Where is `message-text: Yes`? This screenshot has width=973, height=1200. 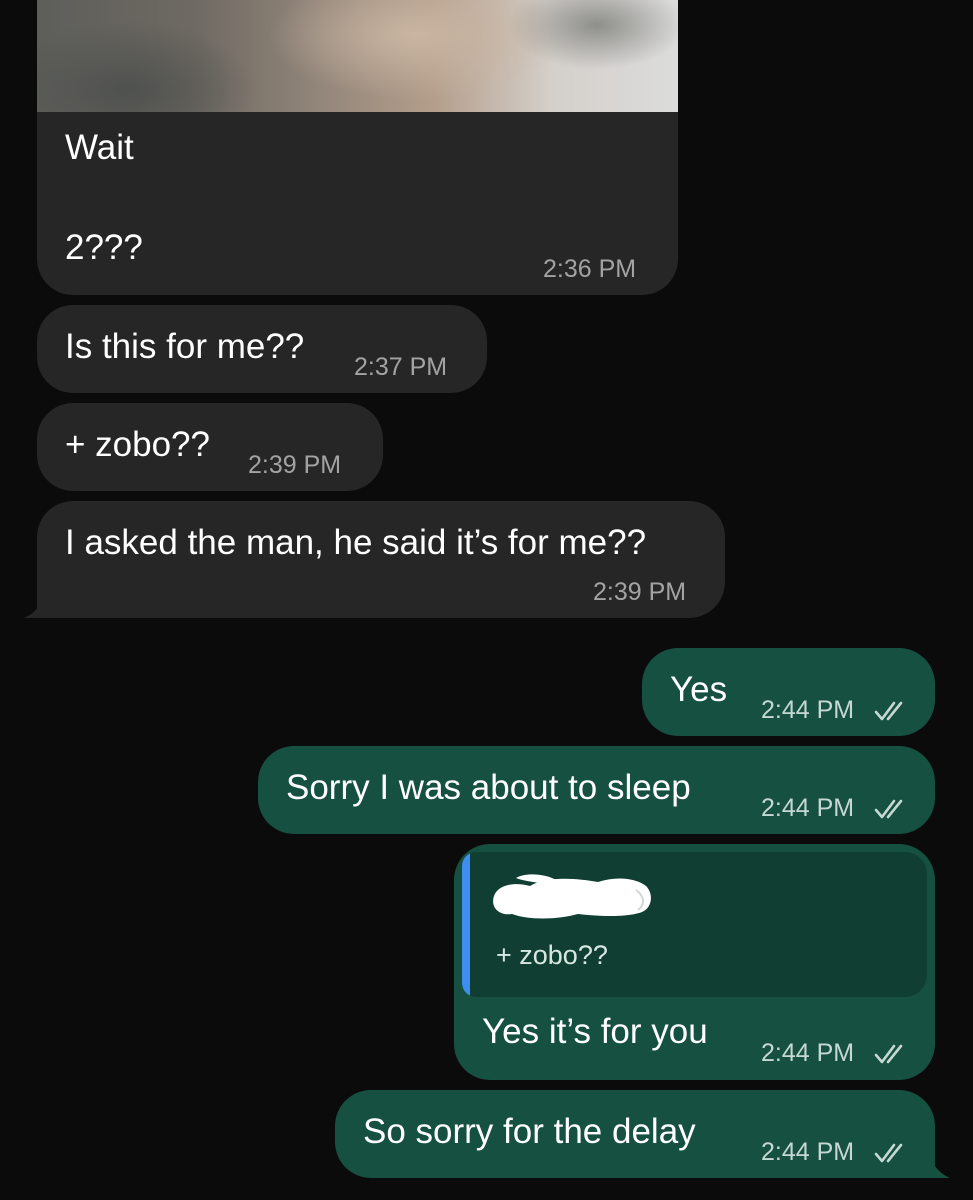 message-text: Yes is located at coordinates (699, 689).